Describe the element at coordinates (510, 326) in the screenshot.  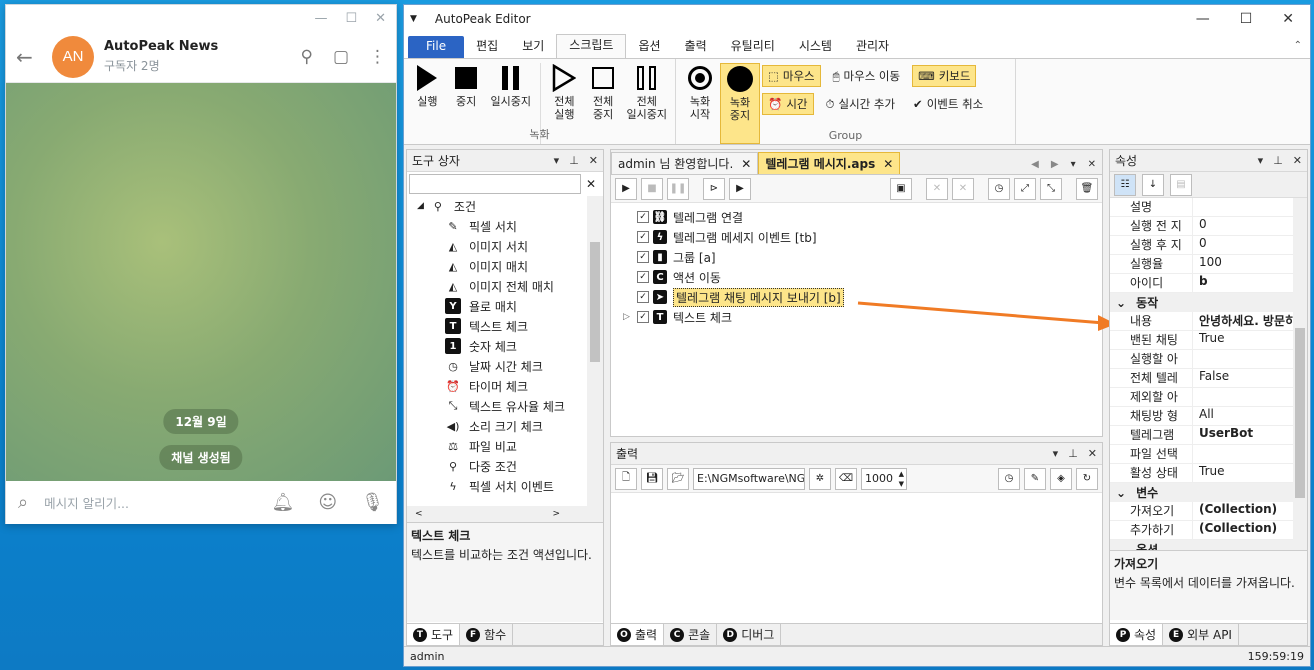
I see `toolbox-item: T 텍스트 체크` at that location.